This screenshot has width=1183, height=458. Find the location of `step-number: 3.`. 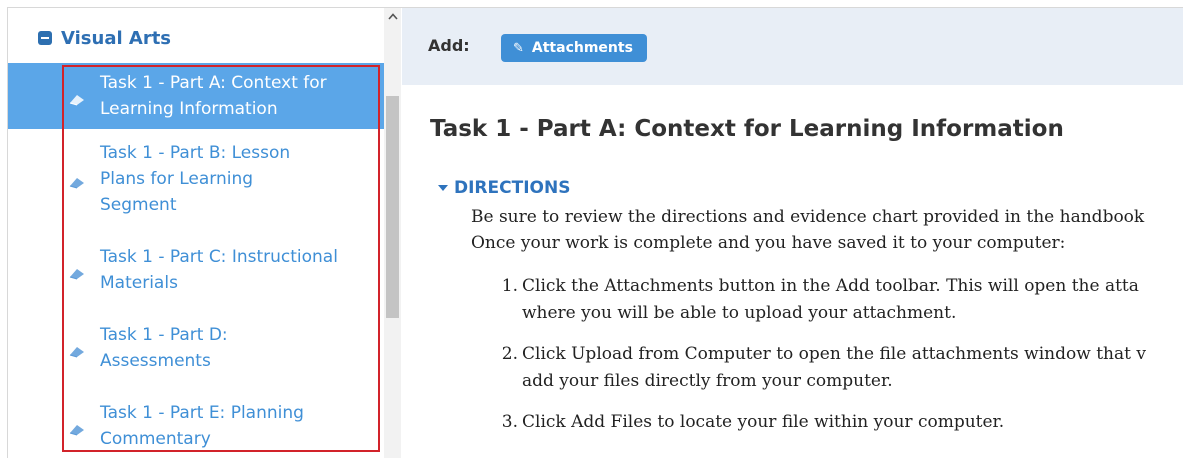

step-number: 3. is located at coordinates (509, 422).